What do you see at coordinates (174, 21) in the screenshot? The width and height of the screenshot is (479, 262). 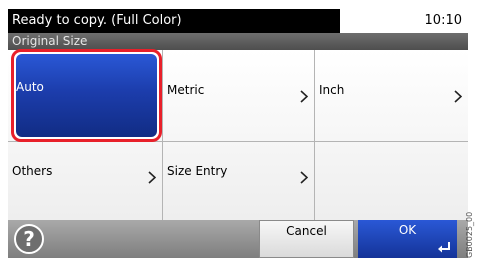 I see `status-message: Ready to copy. (Full Color)` at bounding box center [174, 21].